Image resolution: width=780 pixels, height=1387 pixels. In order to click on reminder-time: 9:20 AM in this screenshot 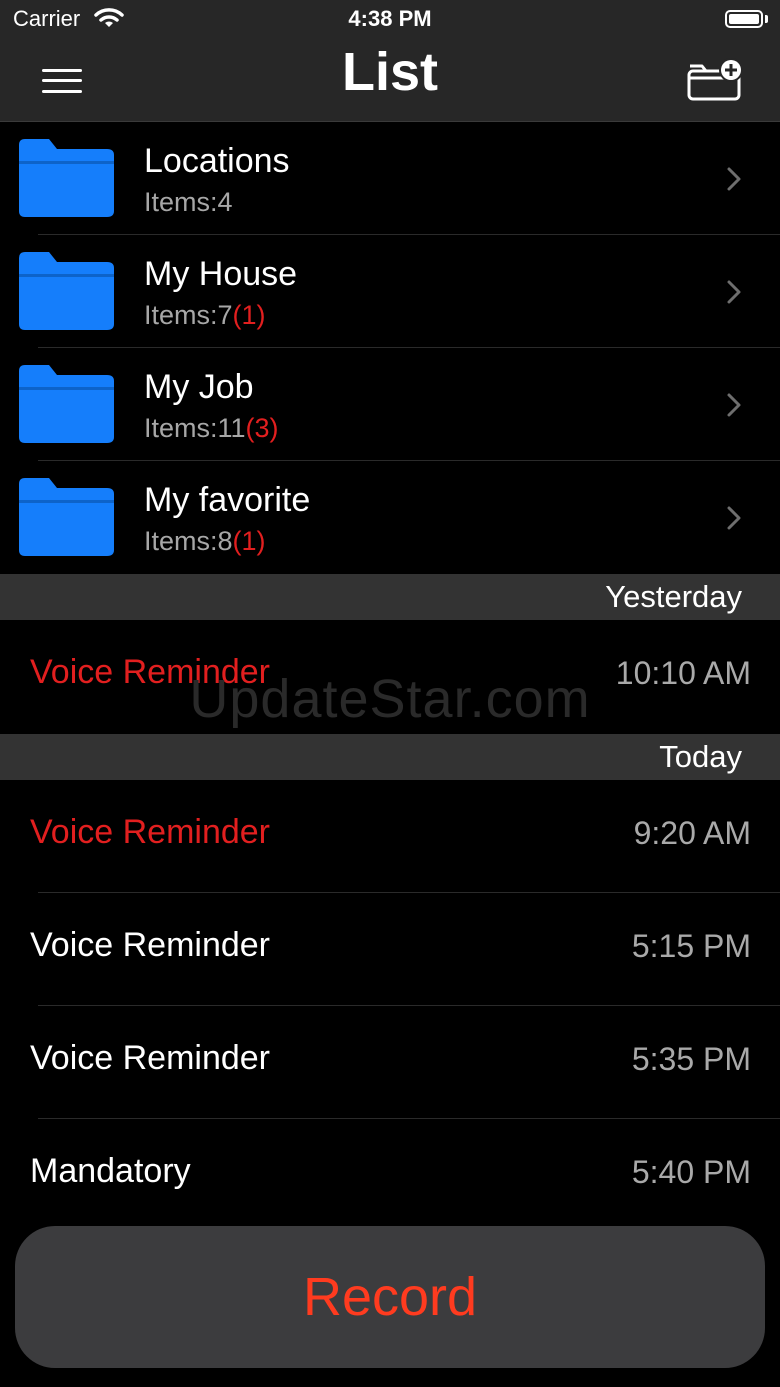, I will do `click(692, 833)`.